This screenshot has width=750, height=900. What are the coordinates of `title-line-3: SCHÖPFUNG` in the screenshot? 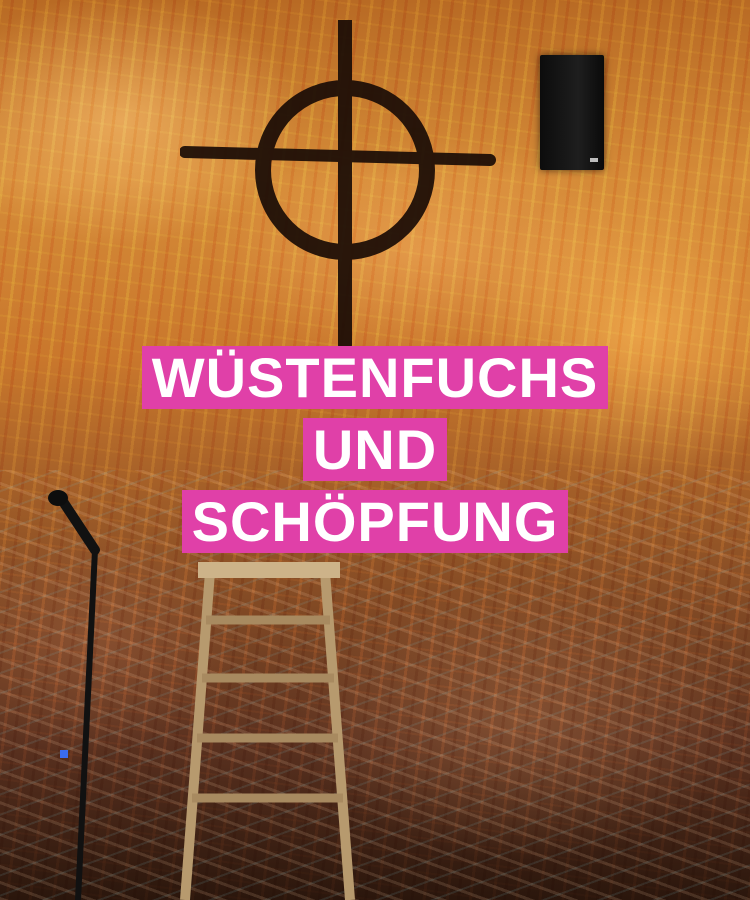 It's located at (375, 522).